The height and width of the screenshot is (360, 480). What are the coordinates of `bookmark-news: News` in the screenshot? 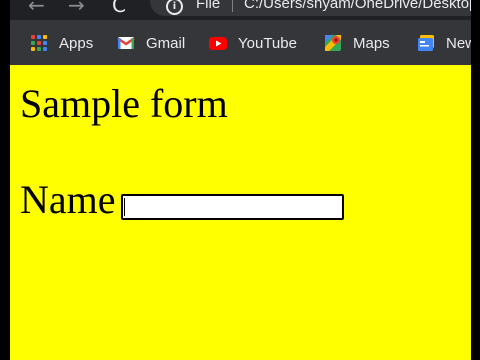 It's located at (443, 43).